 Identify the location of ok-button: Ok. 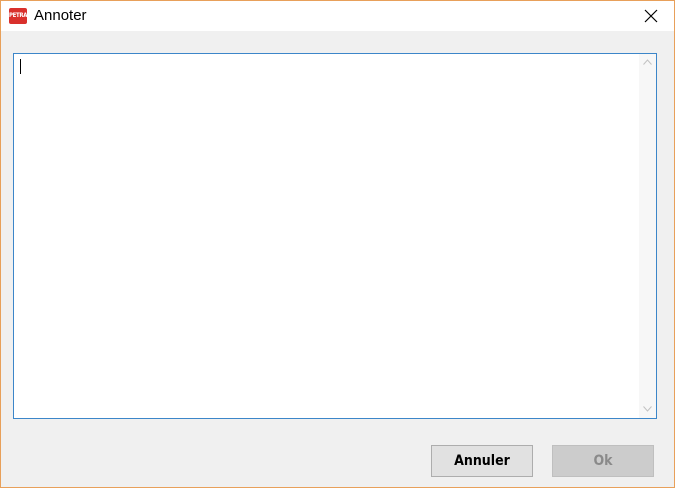
(603, 461).